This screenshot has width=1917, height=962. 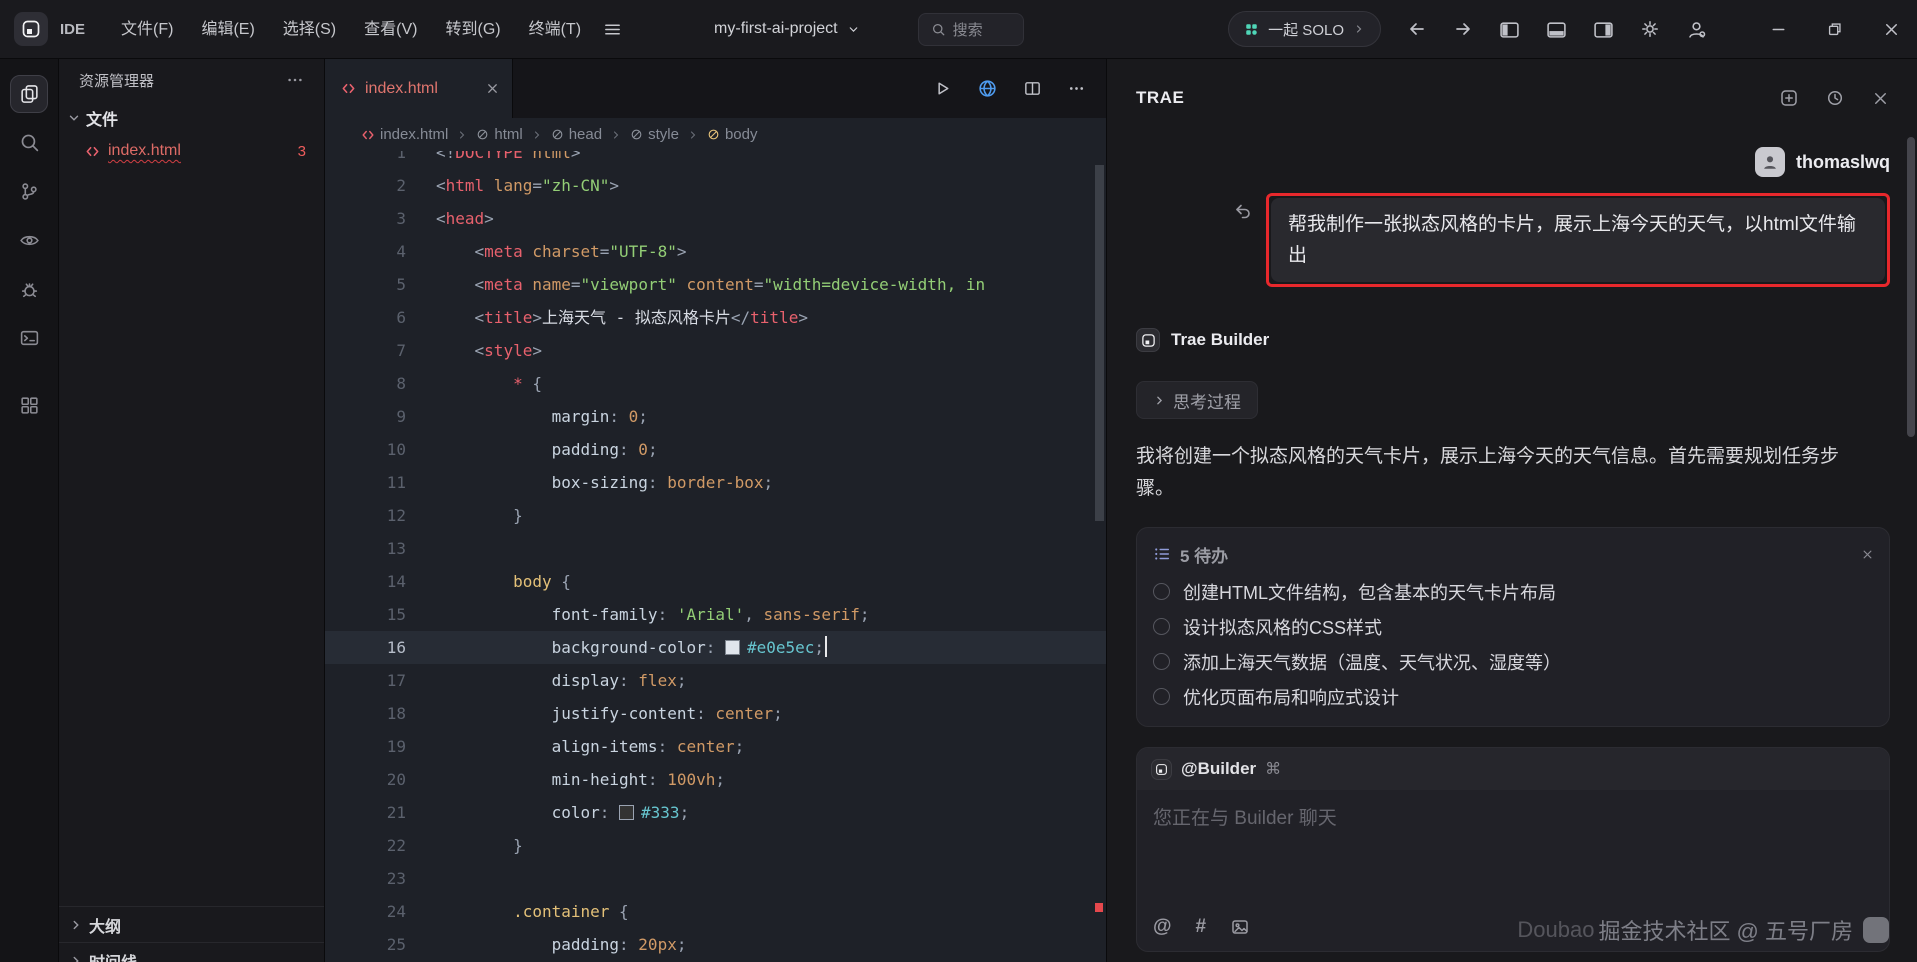 What do you see at coordinates (715, 746) in the screenshot?
I see `code-line-19: 19 align-items: center;` at bounding box center [715, 746].